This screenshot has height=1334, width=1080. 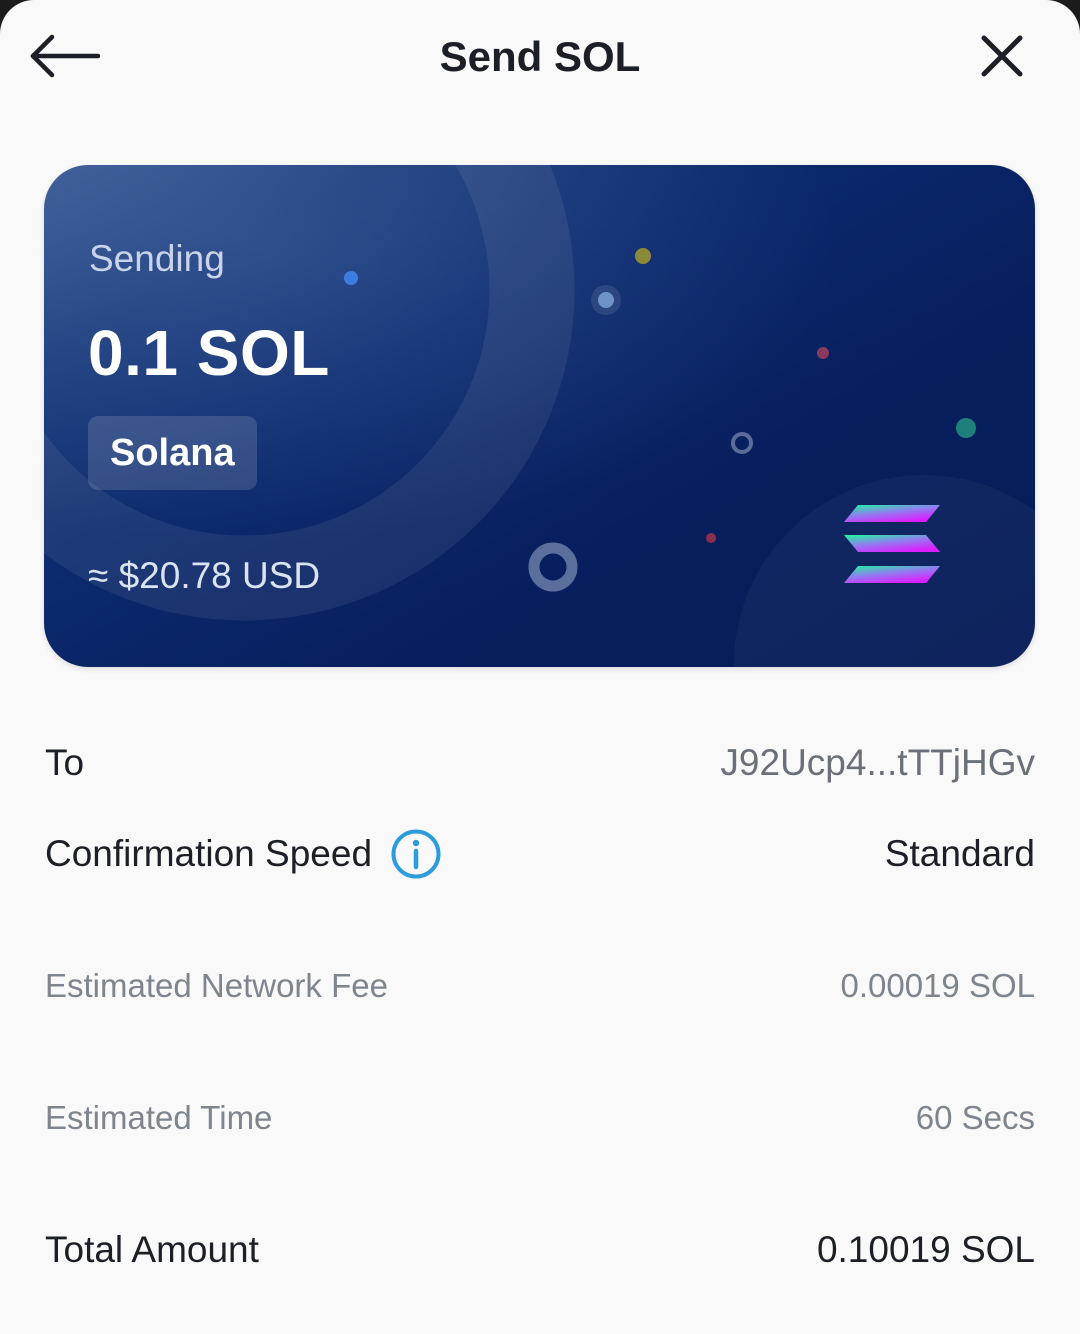 I want to click on confirmation-speed-label: Confirmation Speed, so click(x=209, y=853).